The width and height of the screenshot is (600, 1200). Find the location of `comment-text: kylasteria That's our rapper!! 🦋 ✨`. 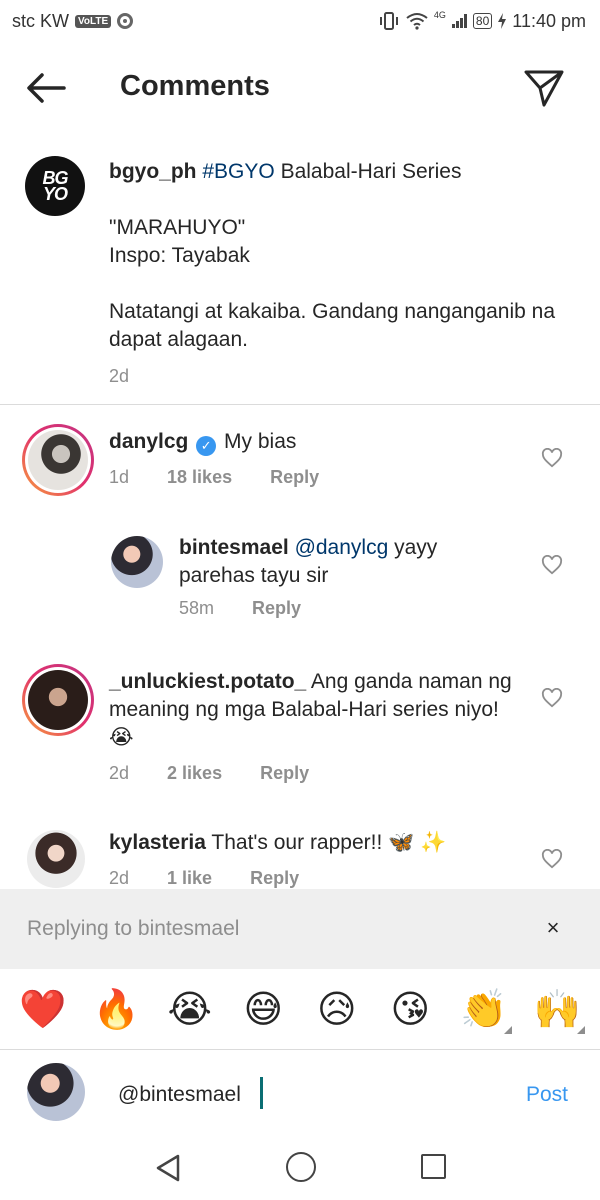

comment-text: kylasteria That's our rapper!! 🦋 ✨ is located at coordinates (319, 843).